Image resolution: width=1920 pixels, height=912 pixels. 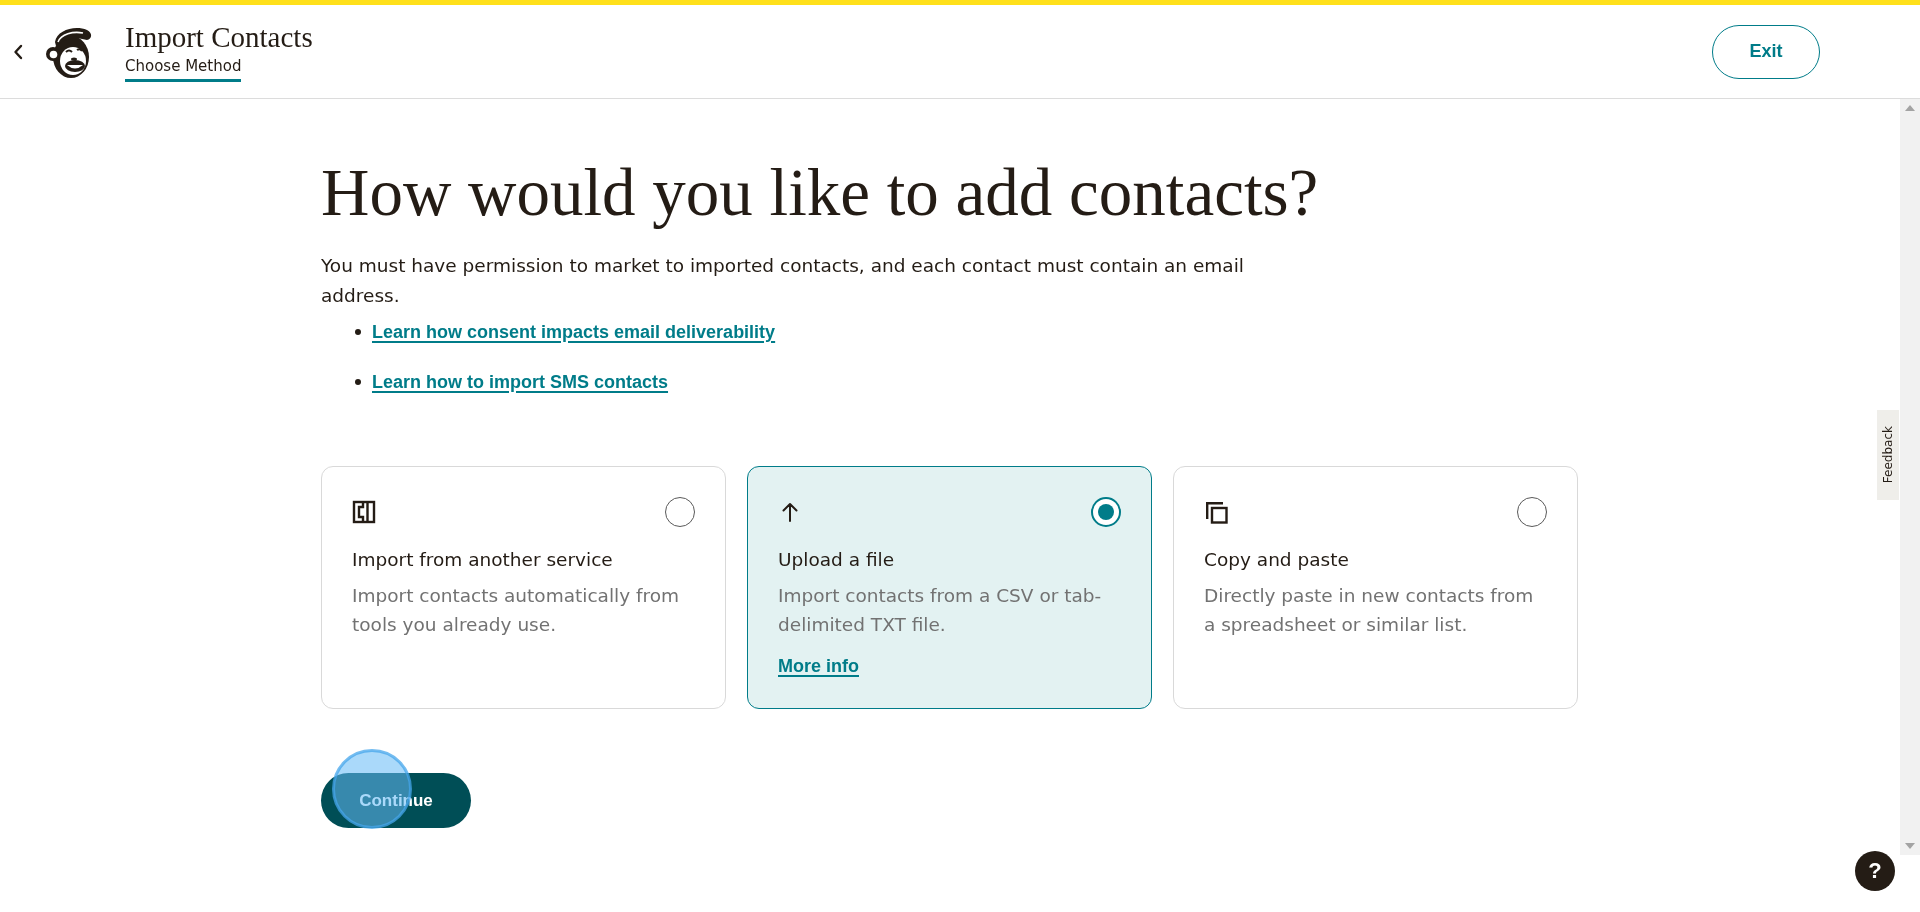 I want to click on more-info-link: More info, so click(x=818, y=666).